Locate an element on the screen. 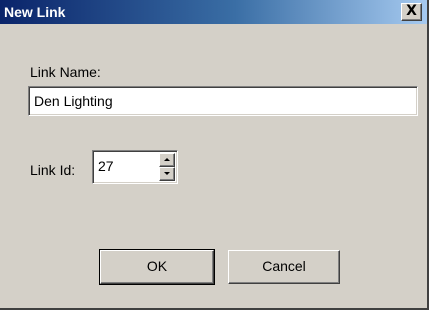 This screenshot has width=429, height=310. link-name-input: Den Lighting is located at coordinates (223, 101).